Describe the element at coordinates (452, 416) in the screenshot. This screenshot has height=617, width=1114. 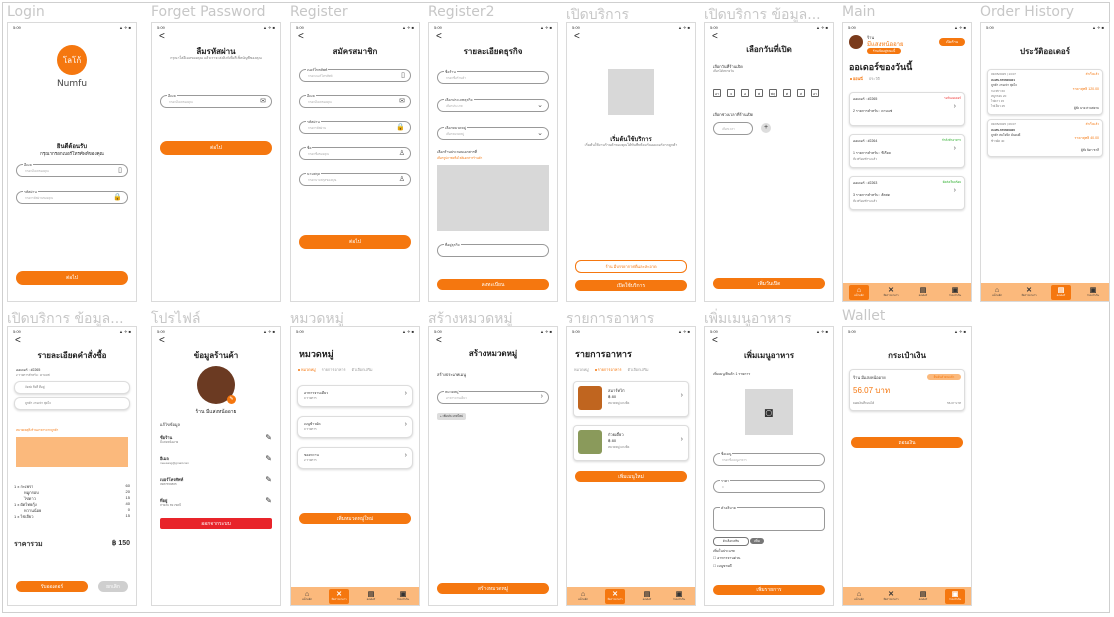
I see `add-type-chip: + เพิ่มประเภทใหม่` at that location.